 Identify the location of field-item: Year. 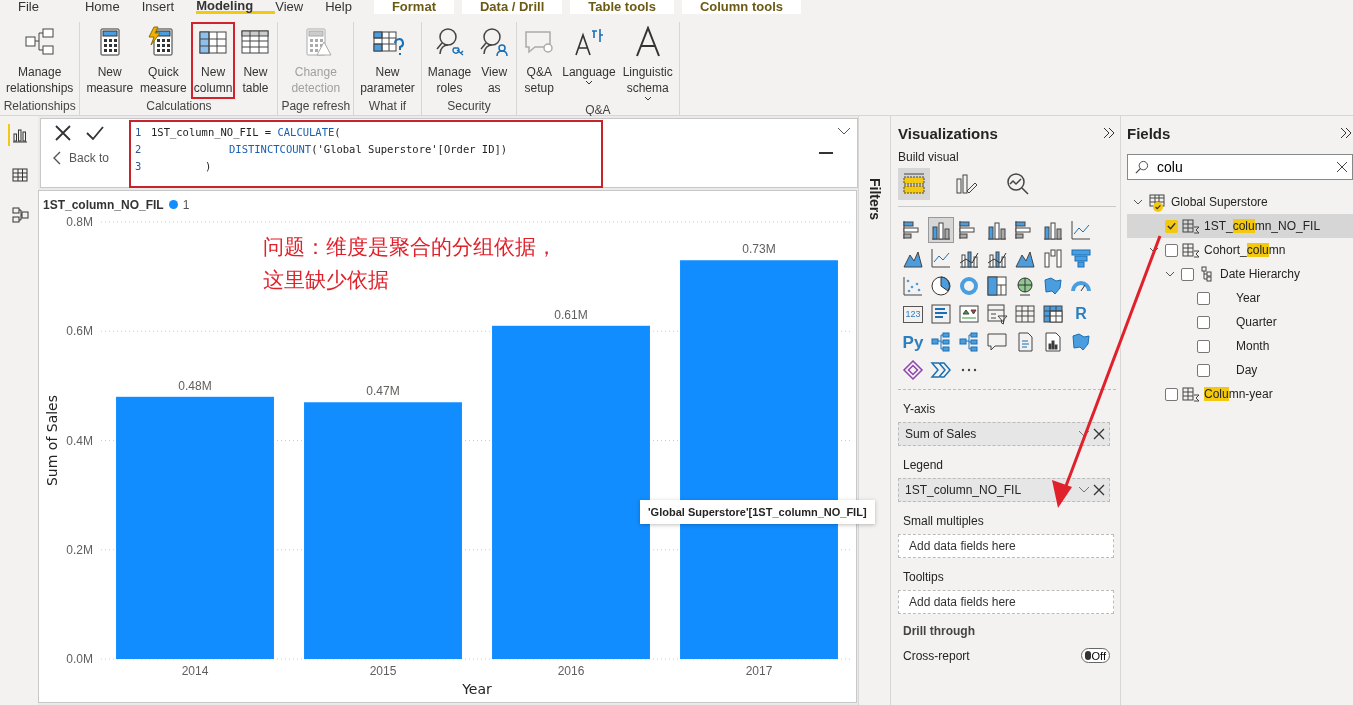
(1240, 298).